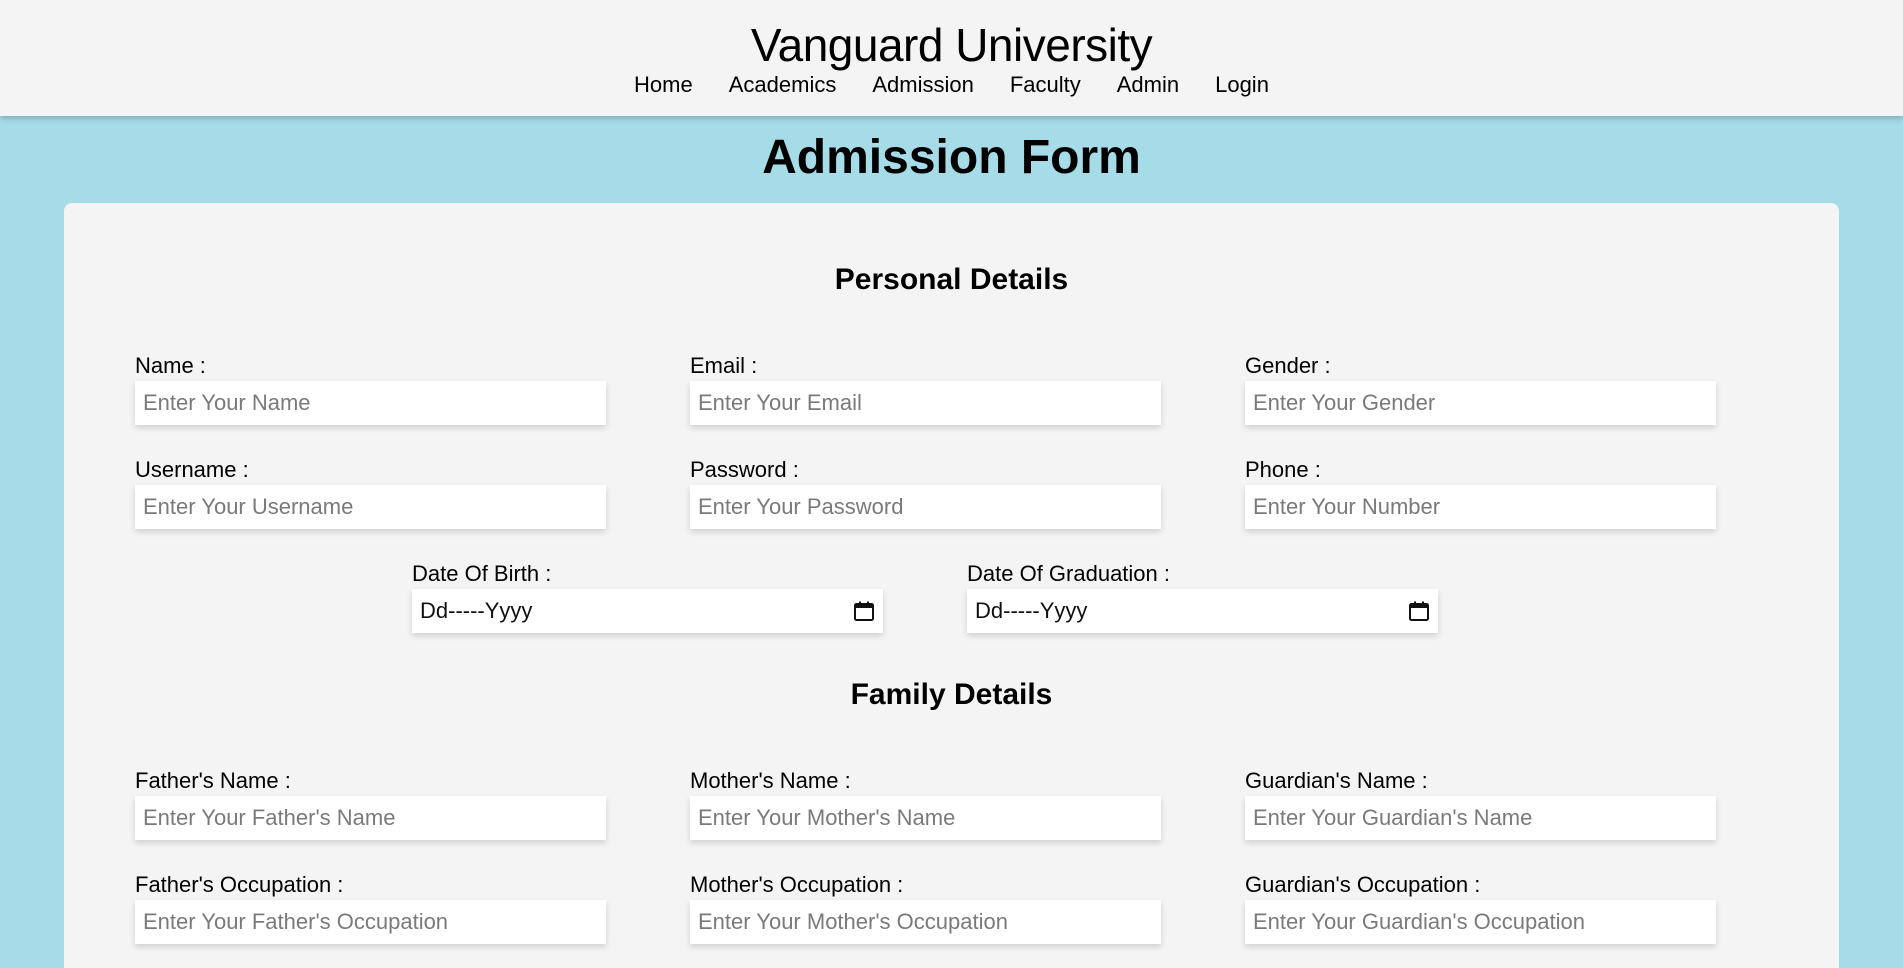 Image resolution: width=1903 pixels, height=968 pixels. I want to click on personal-details-heading: Personal Details, so click(951, 279).